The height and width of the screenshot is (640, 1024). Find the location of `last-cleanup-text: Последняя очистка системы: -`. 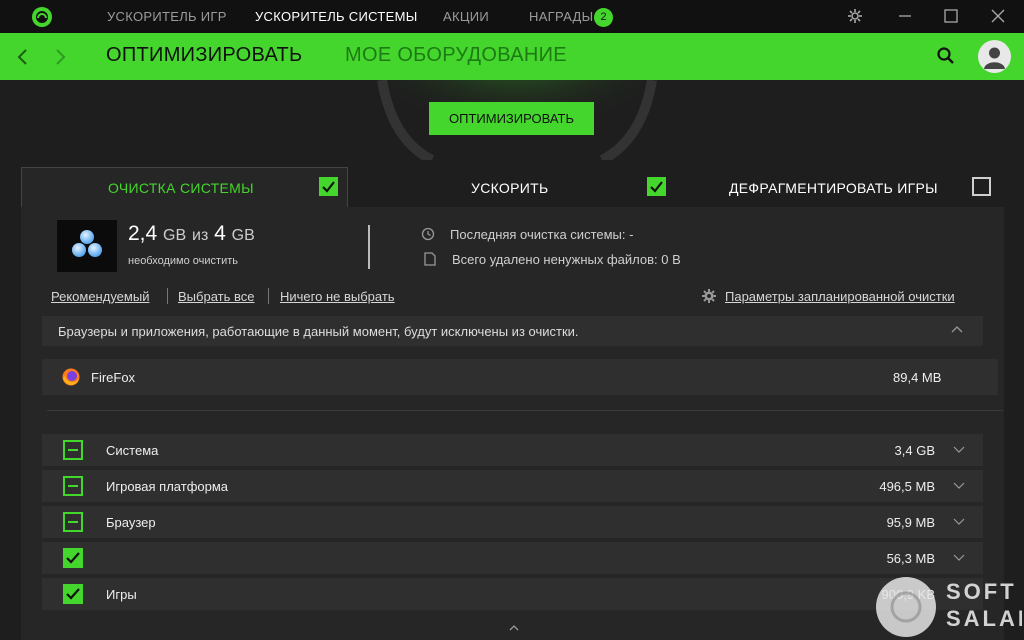

last-cleanup-text: Последняя очистка системы: - is located at coordinates (542, 234).